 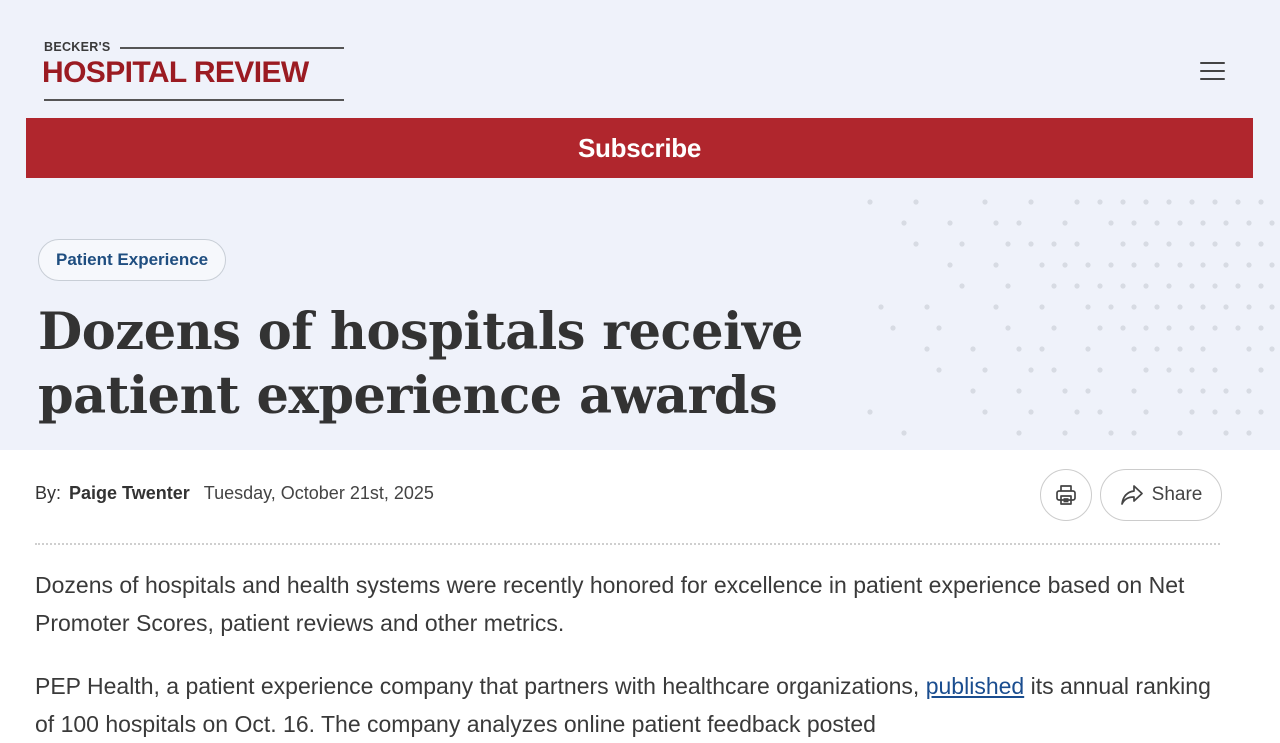 I want to click on byline-prefix: By:, so click(x=48, y=493).